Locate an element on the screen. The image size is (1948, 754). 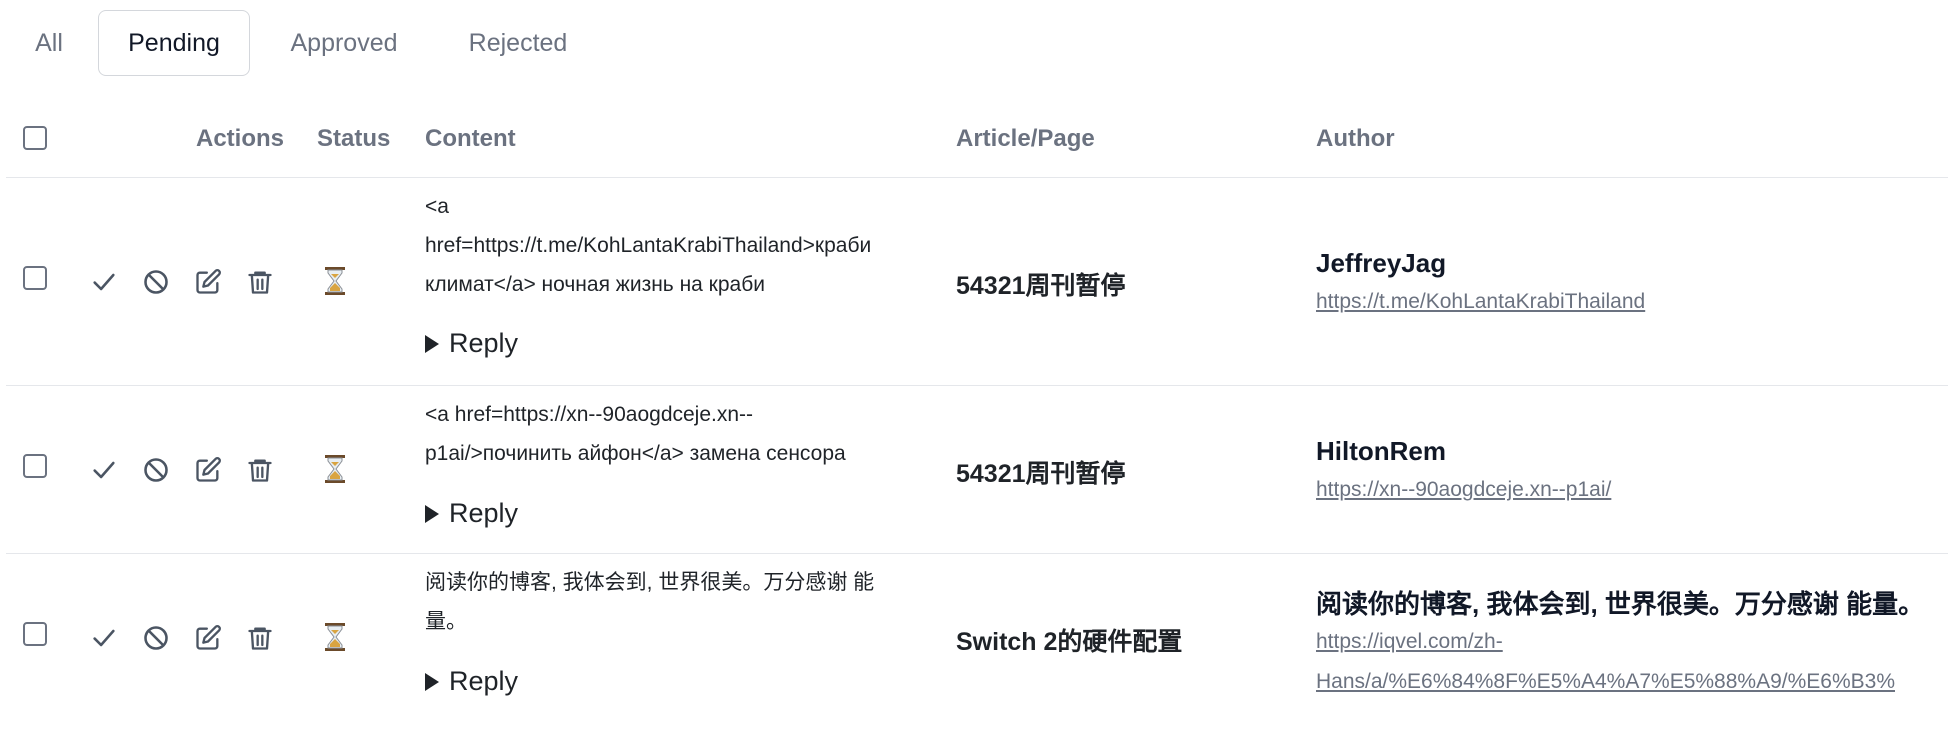
author-name: JeffreyJag is located at coordinates (1381, 263).